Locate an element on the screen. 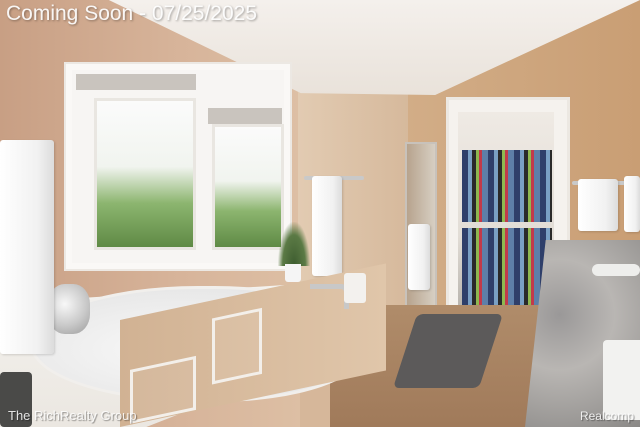 The width and height of the screenshot is (640, 427). brokerage-watermark: The RichRealty Group is located at coordinates (72, 415).